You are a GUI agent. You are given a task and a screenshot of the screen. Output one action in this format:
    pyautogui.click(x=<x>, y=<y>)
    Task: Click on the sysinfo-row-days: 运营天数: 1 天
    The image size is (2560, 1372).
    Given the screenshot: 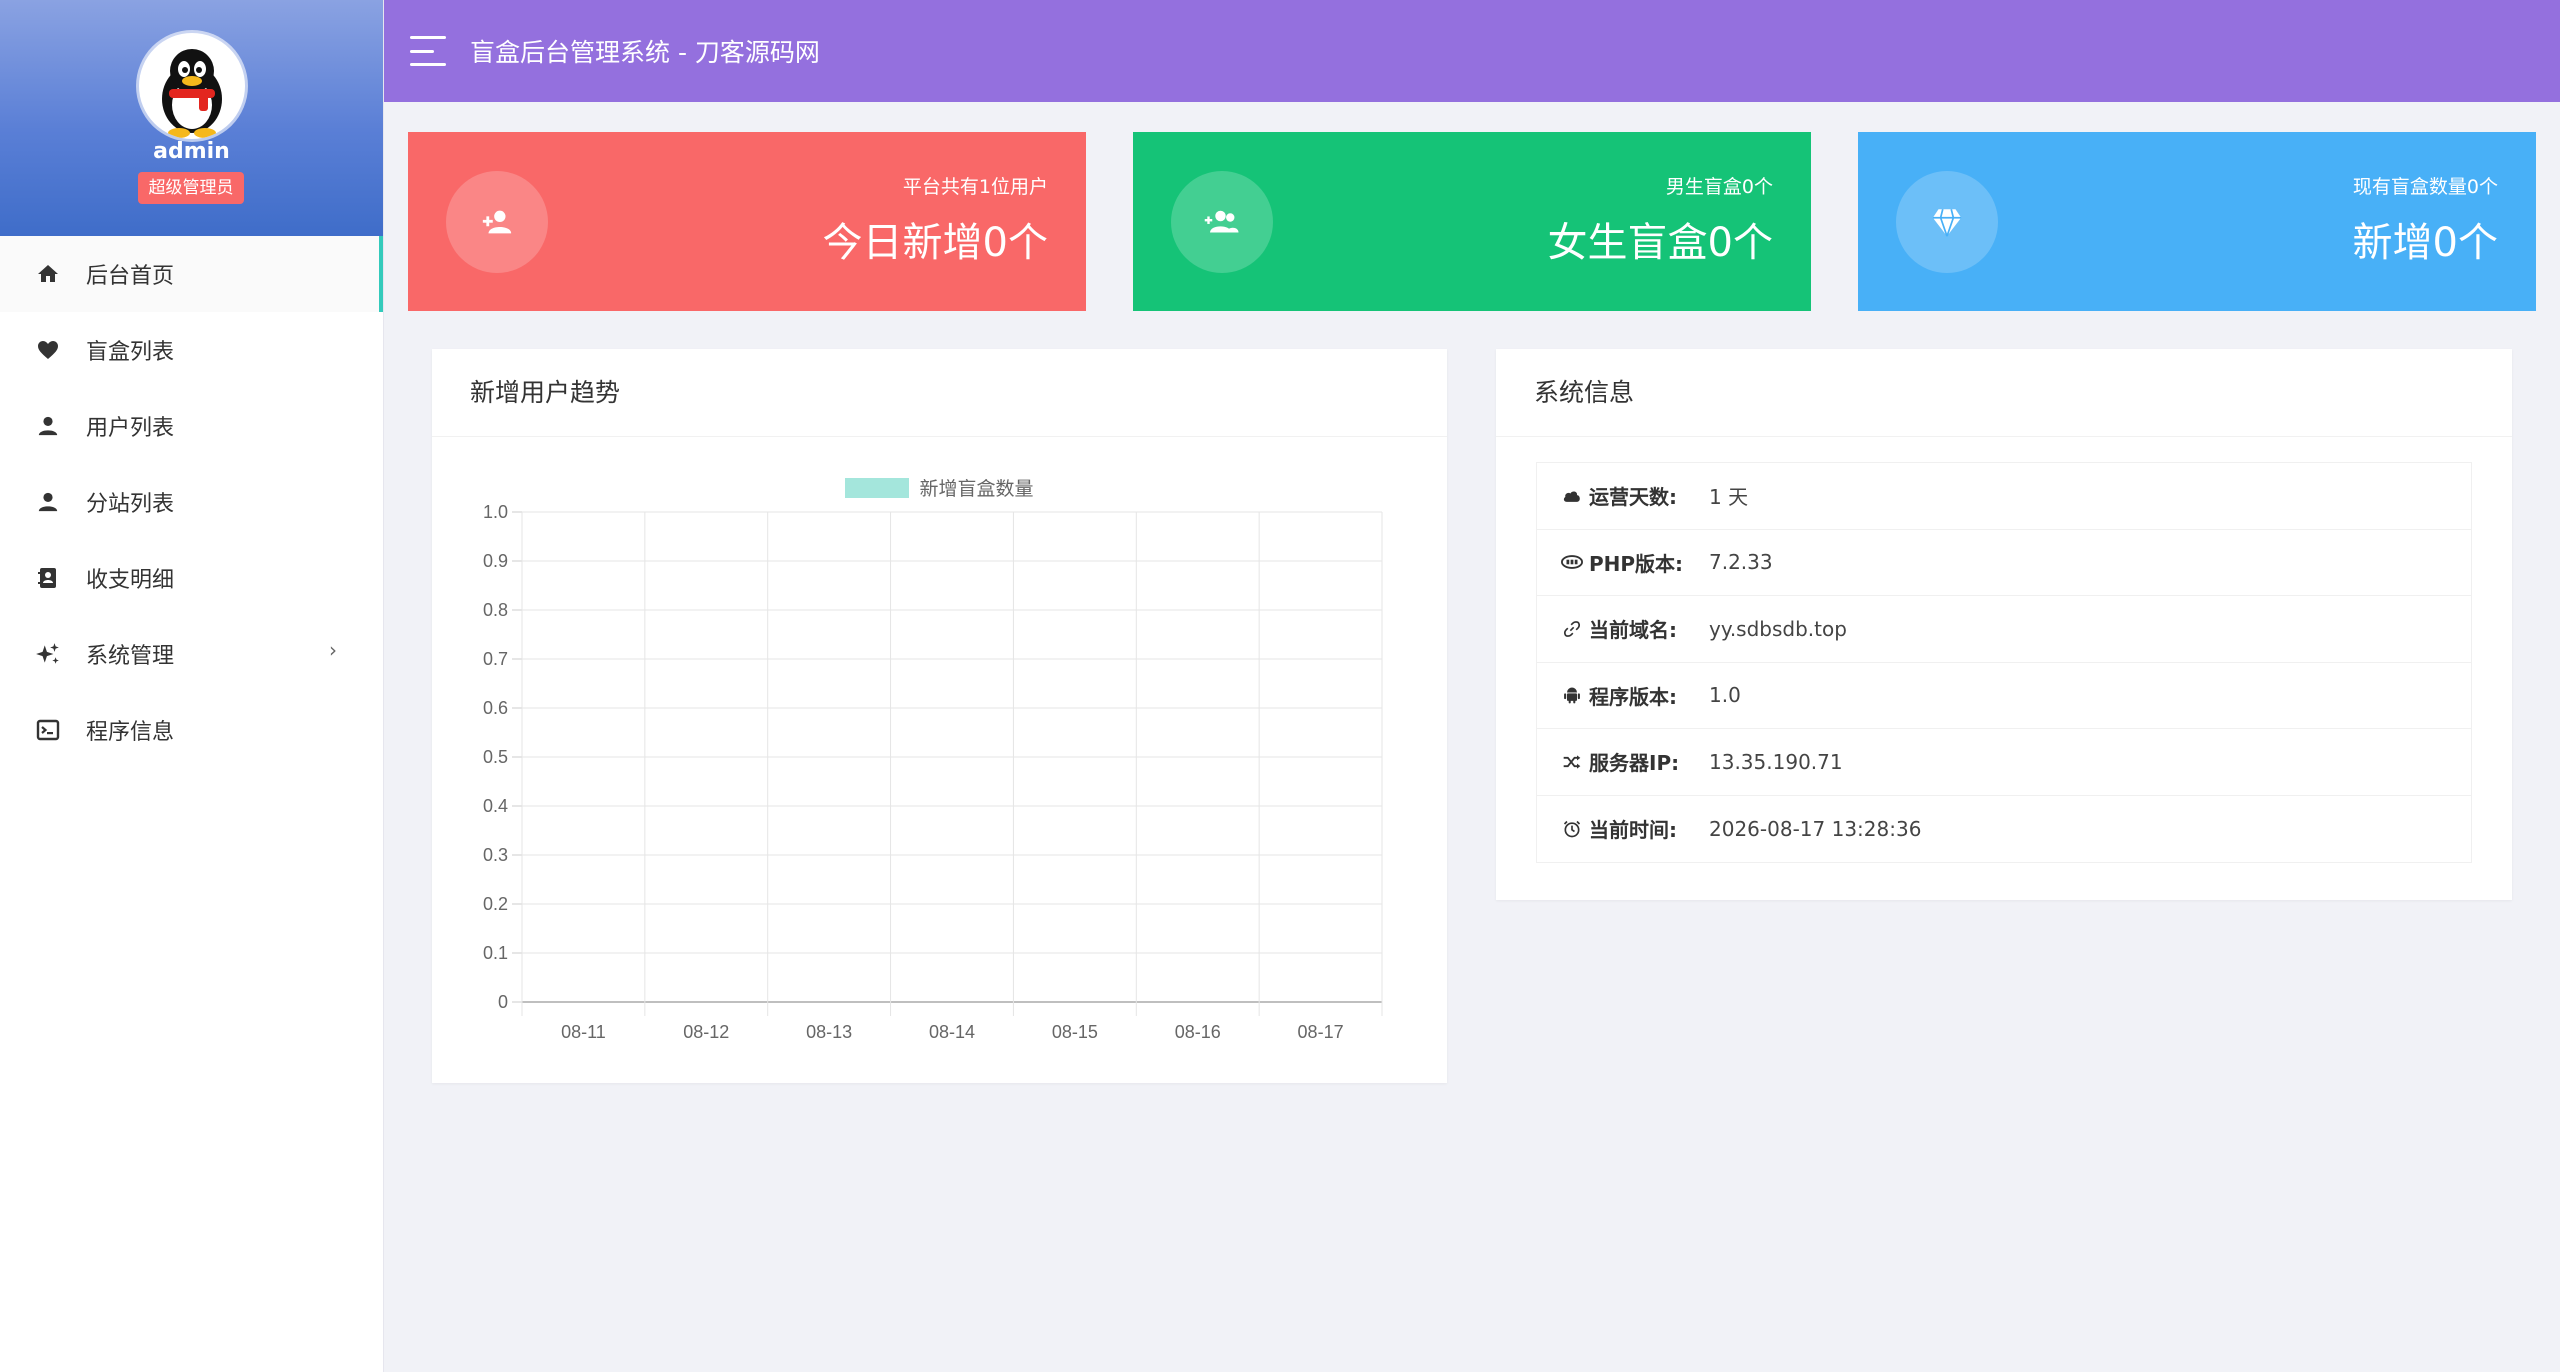 What is the action you would take?
    pyautogui.click(x=2004, y=496)
    